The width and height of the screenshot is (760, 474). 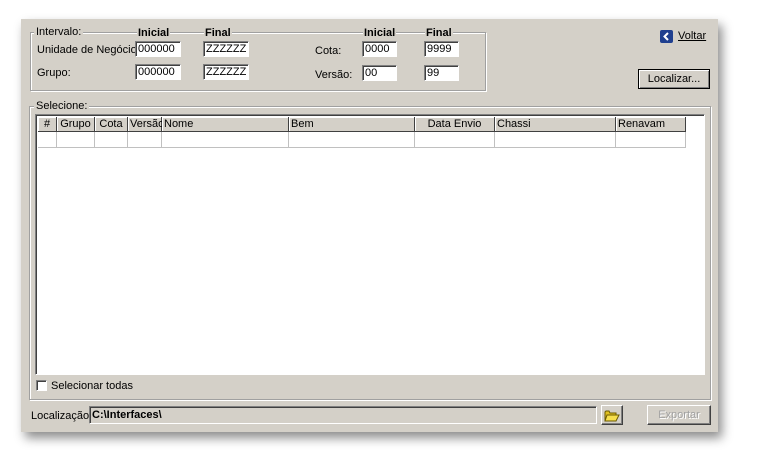 What do you see at coordinates (47, 124) in the screenshot?
I see `col-header-index: #` at bounding box center [47, 124].